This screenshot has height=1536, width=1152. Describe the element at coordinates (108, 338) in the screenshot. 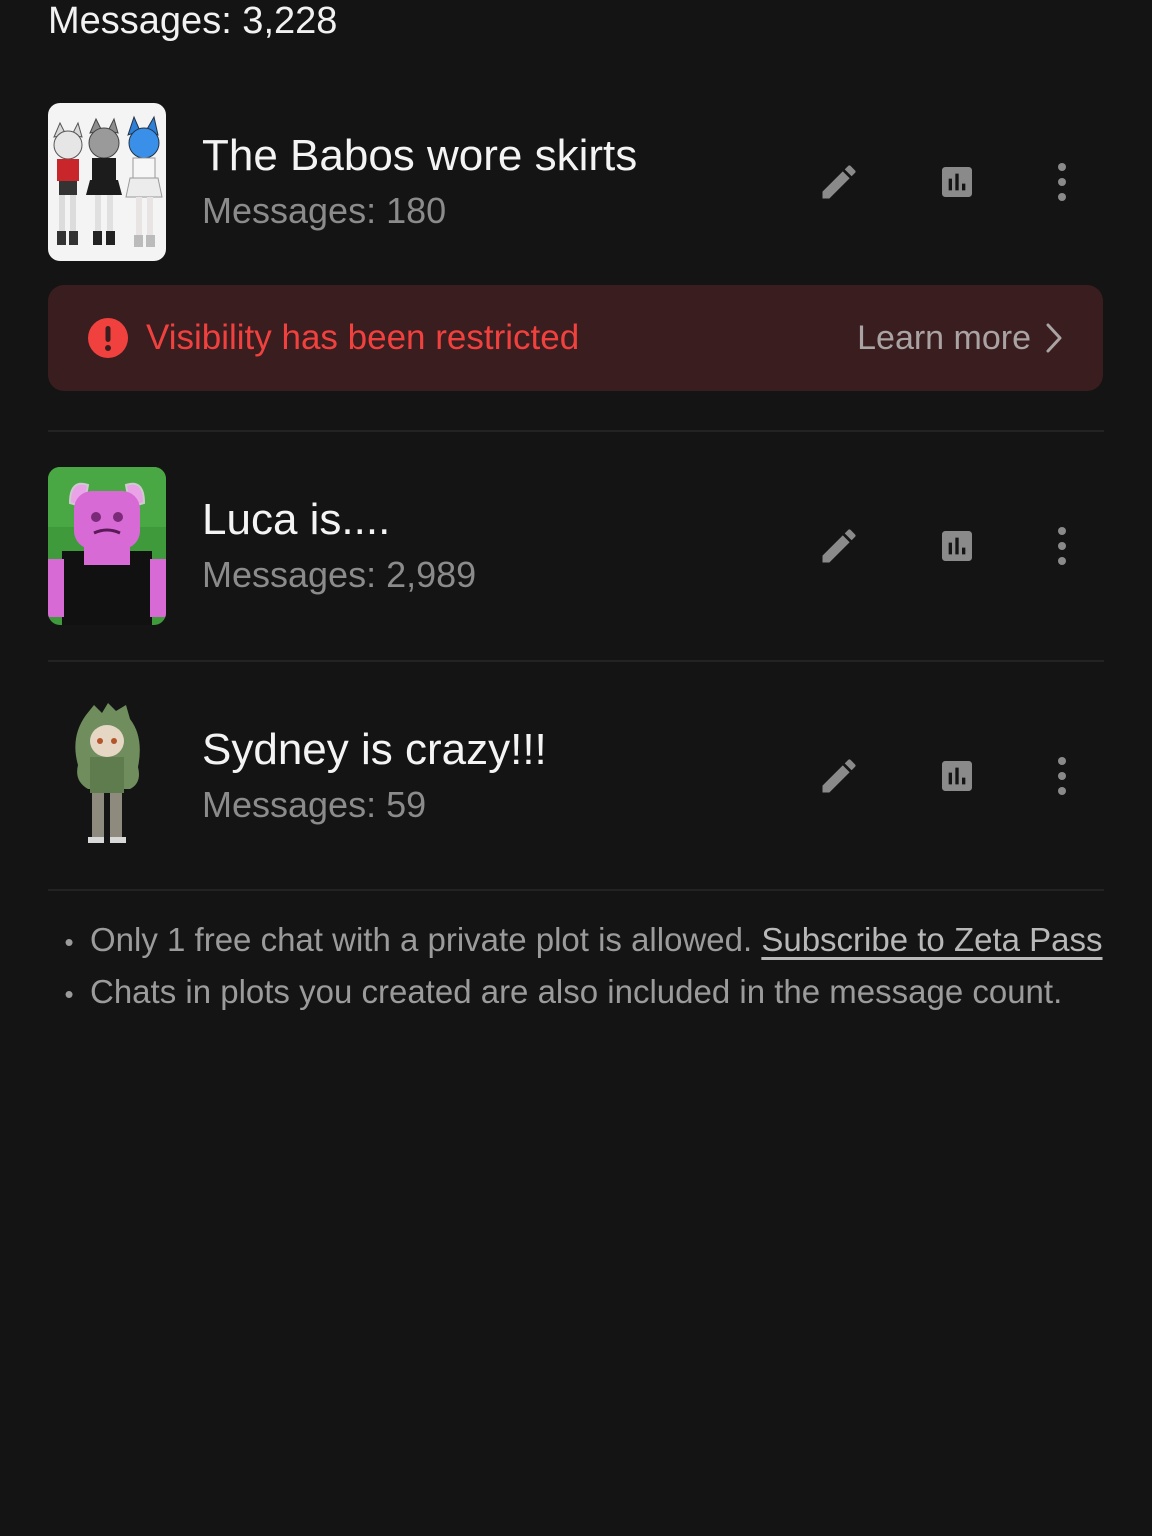

I see `alert-circle-icon` at that location.